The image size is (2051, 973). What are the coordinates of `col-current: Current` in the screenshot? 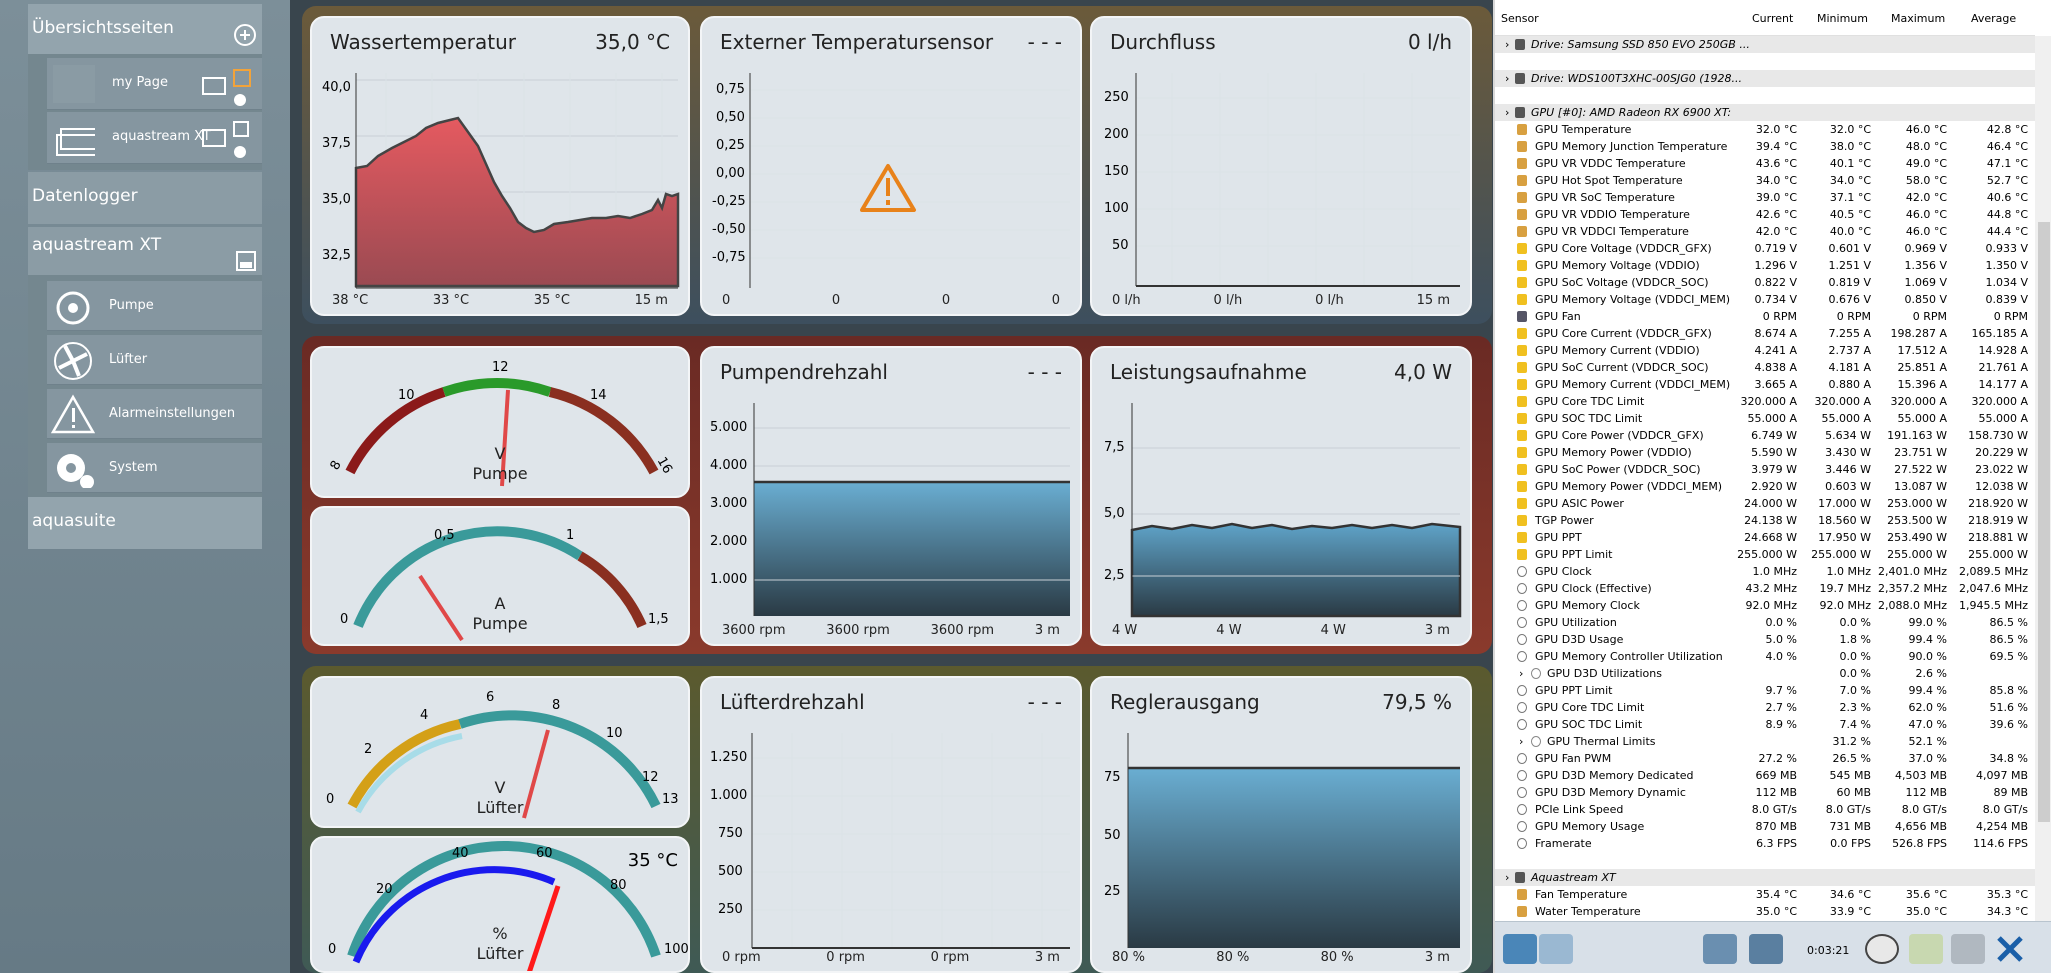 It's located at (1772, 18).